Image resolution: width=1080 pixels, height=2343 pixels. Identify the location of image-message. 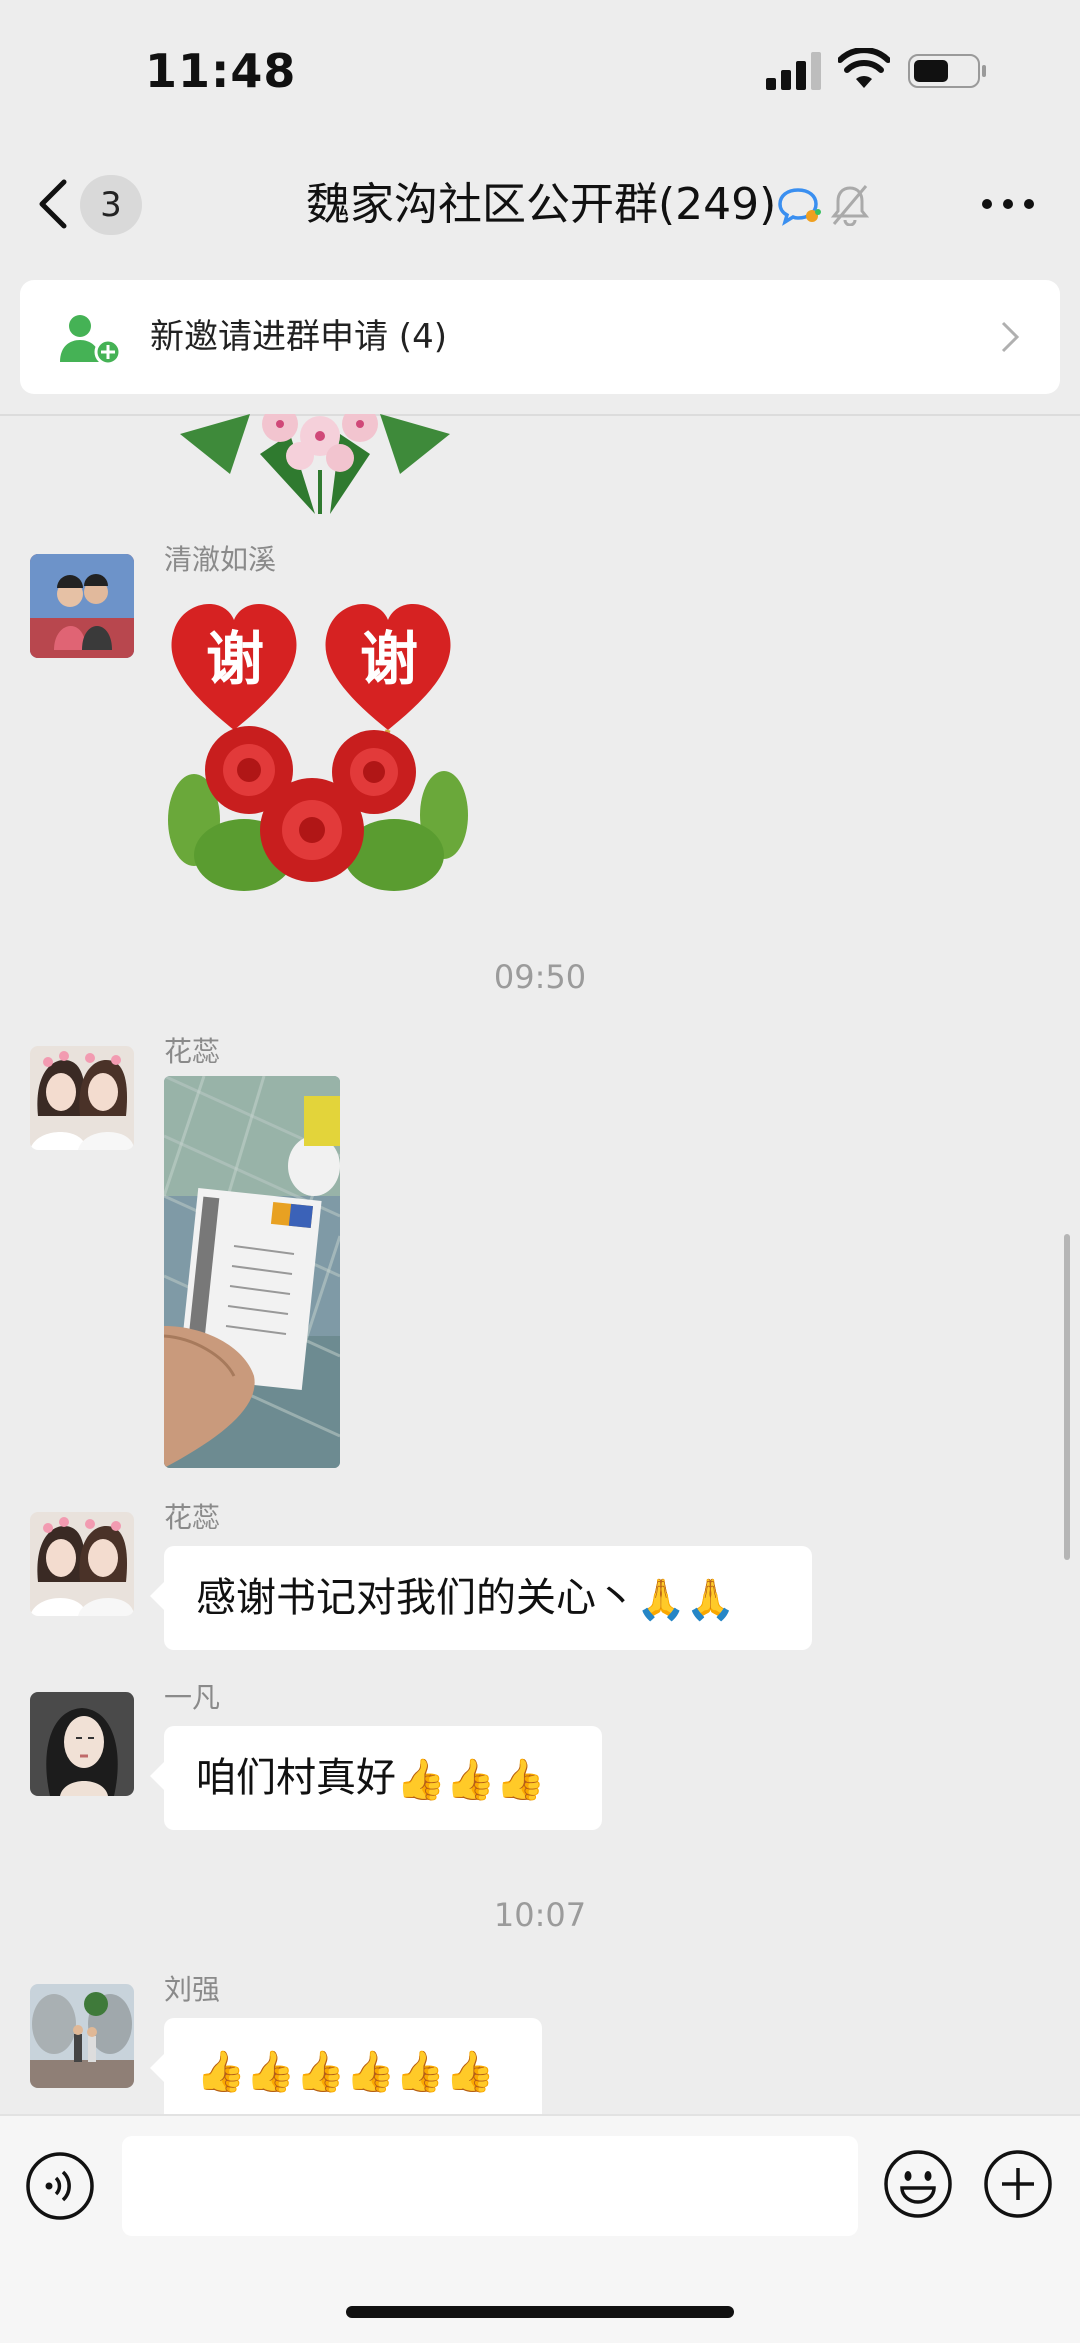
(252, 1272).